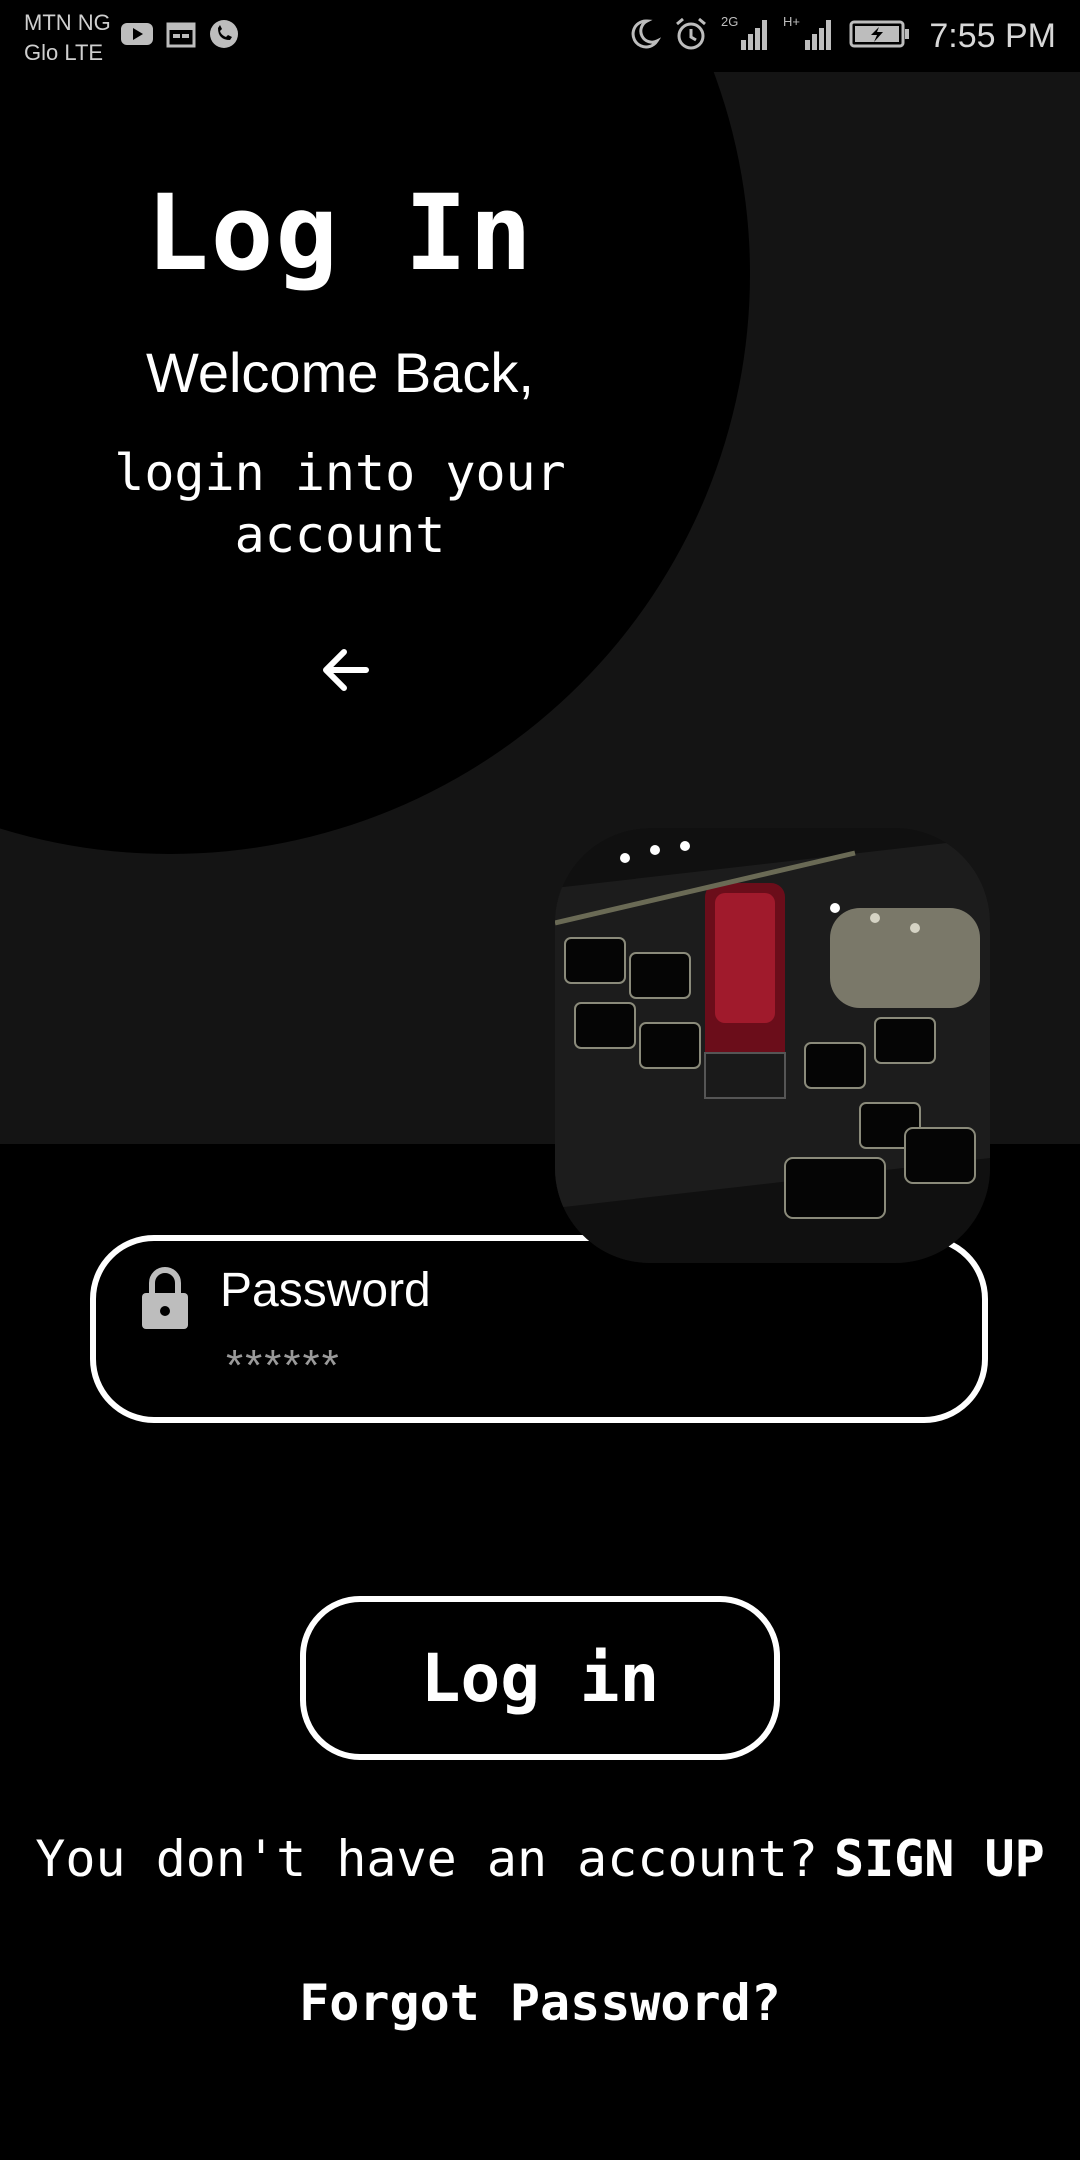  What do you see at coordinates (880, 36) in the screenshot?
I see `battery-charging-icon` at bounding box center [880, 36].